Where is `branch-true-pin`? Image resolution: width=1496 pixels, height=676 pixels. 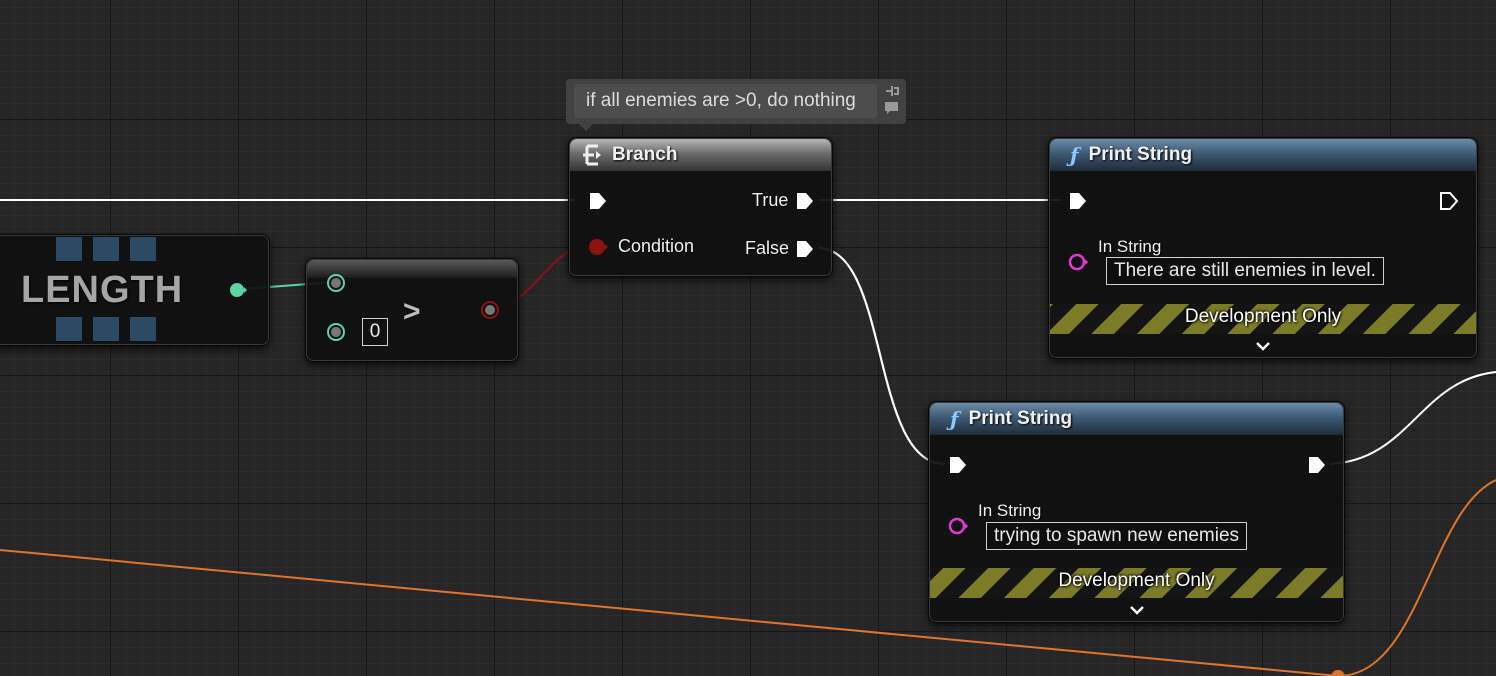 branch-true-pin is located at coordinates (805, 201).